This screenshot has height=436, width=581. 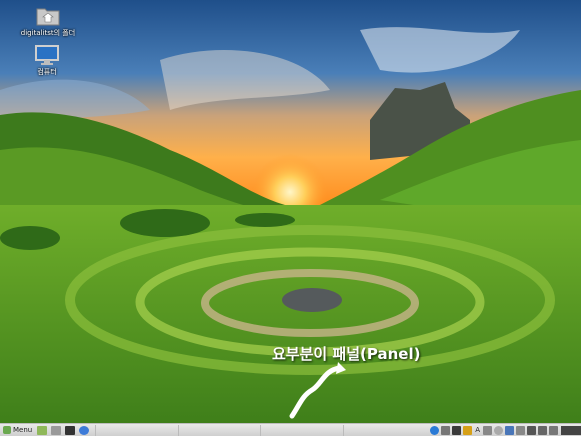 What do you see at coordinates (498, 430) in the screenshot?
I see `input-method-icon` at bounding box center [498, 430].